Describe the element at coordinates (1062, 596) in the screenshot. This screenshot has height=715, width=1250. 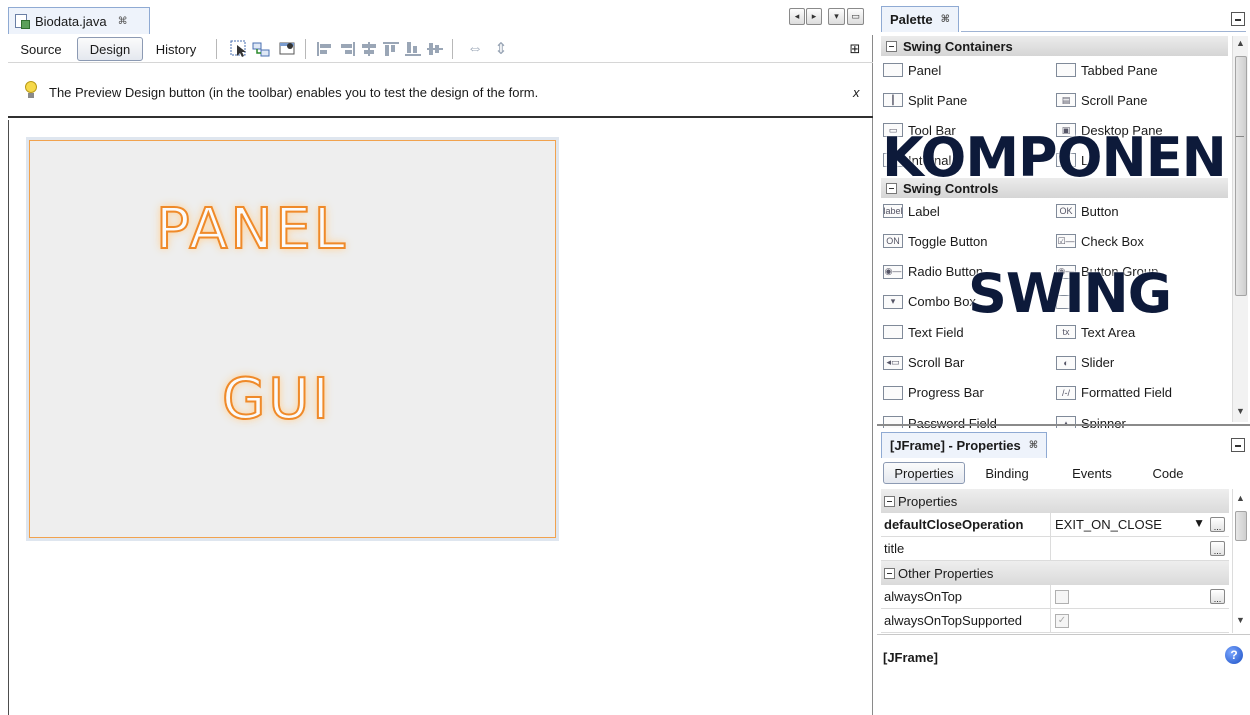
I see `always-on-top-checkbox` at that location.